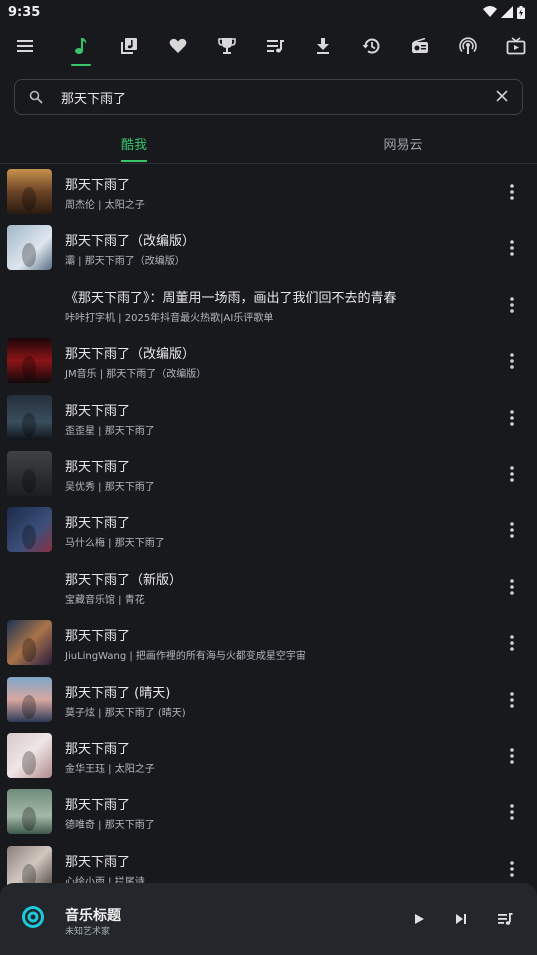  What do you see at coordinates (115, 544) in the screenshot?
I see `song-artist-album: 马什么梅 | 那天下雨了` at bounding box center [115, 544].